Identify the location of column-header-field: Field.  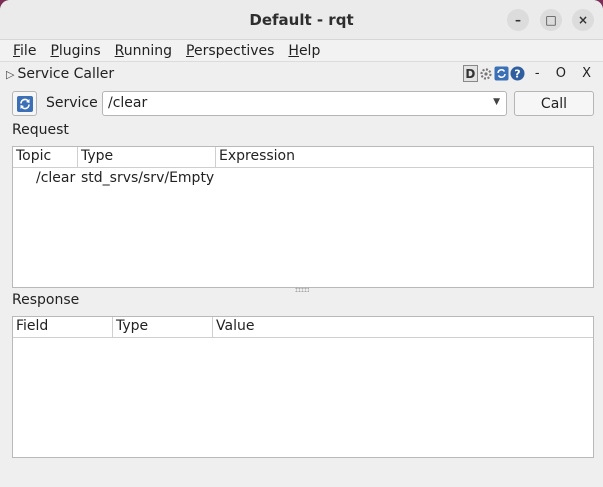
(63, 327).